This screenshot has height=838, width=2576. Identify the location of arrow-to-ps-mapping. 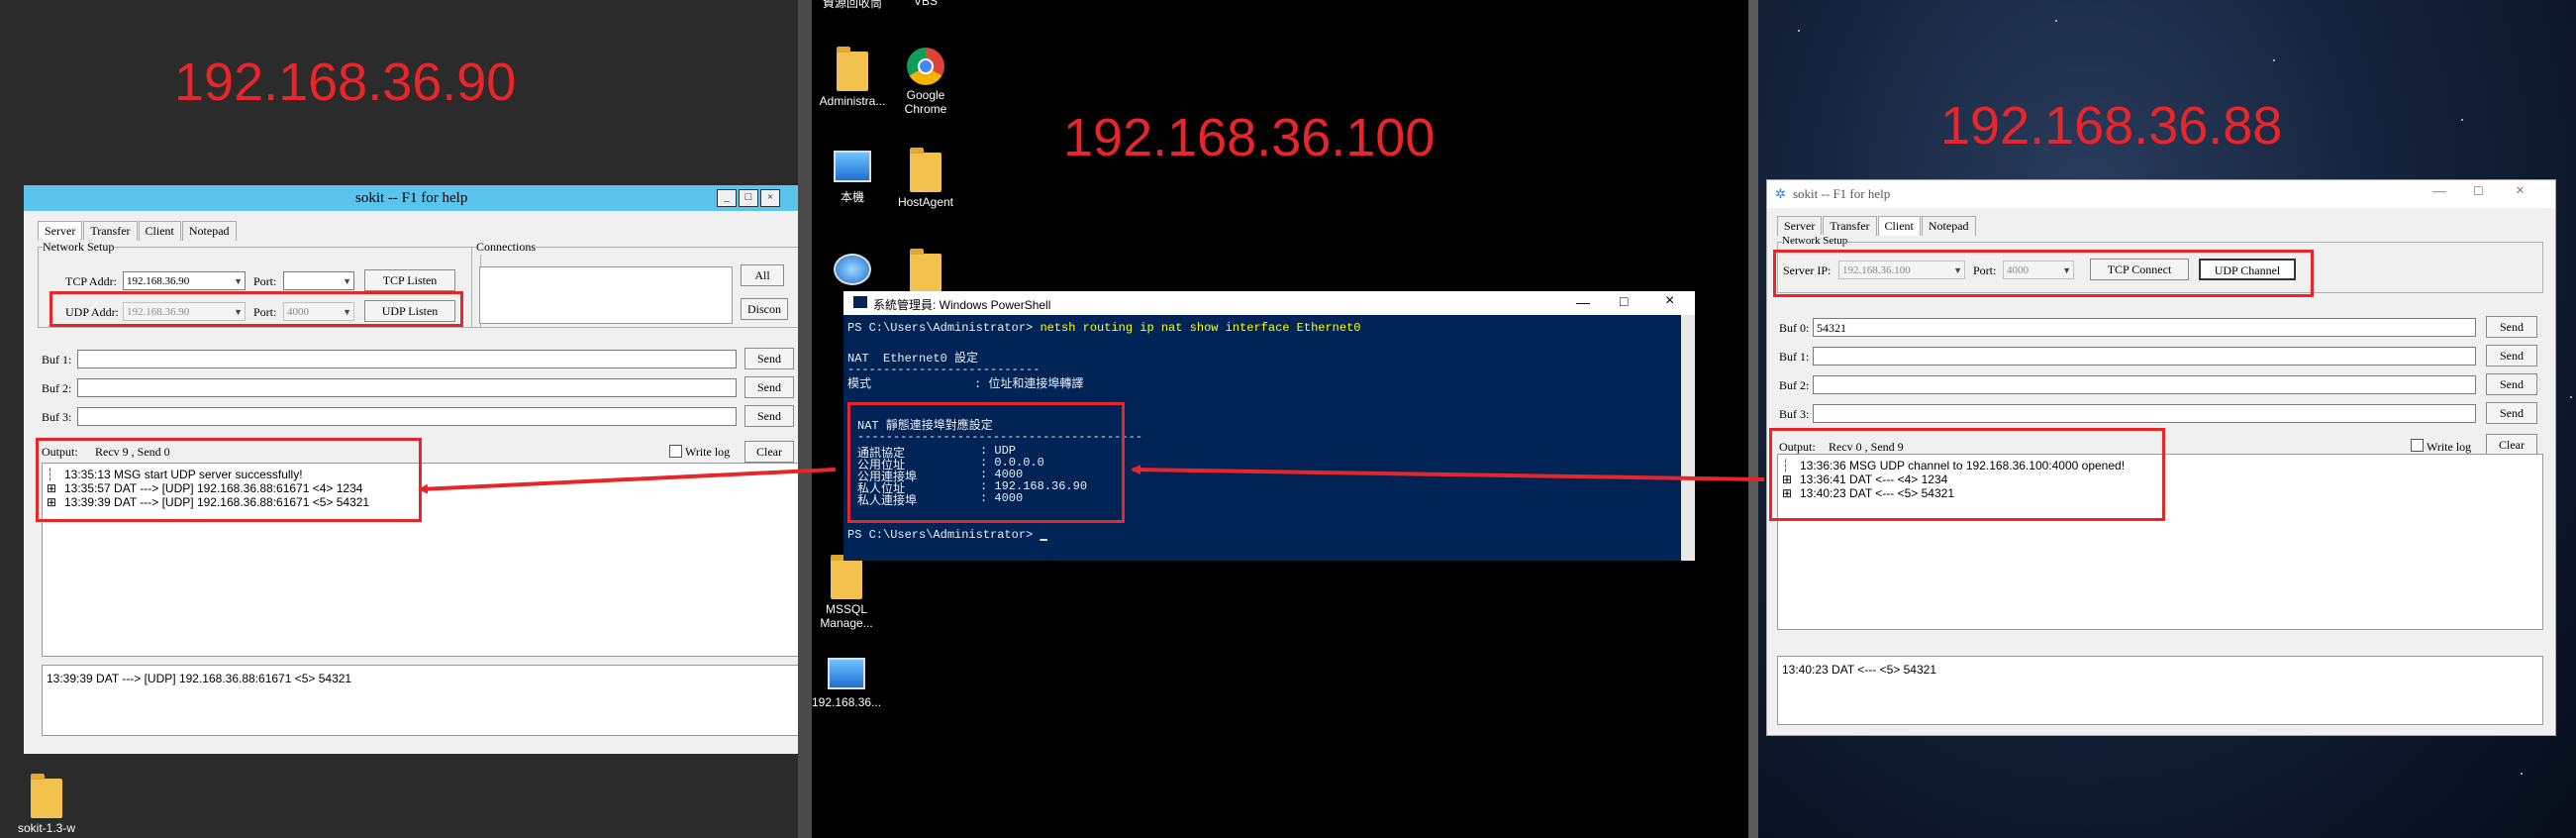
(1448, 473).